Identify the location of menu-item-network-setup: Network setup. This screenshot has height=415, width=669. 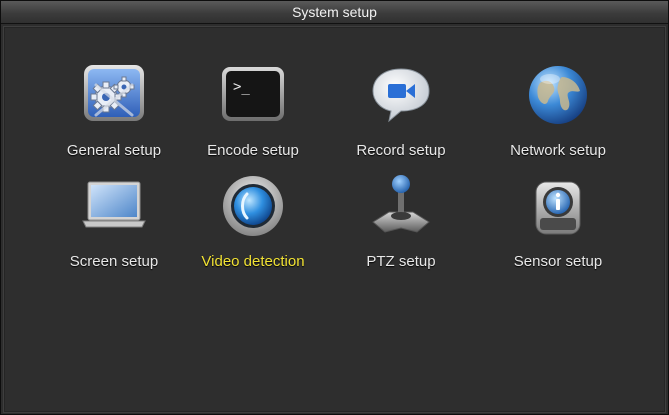
(558, 115).